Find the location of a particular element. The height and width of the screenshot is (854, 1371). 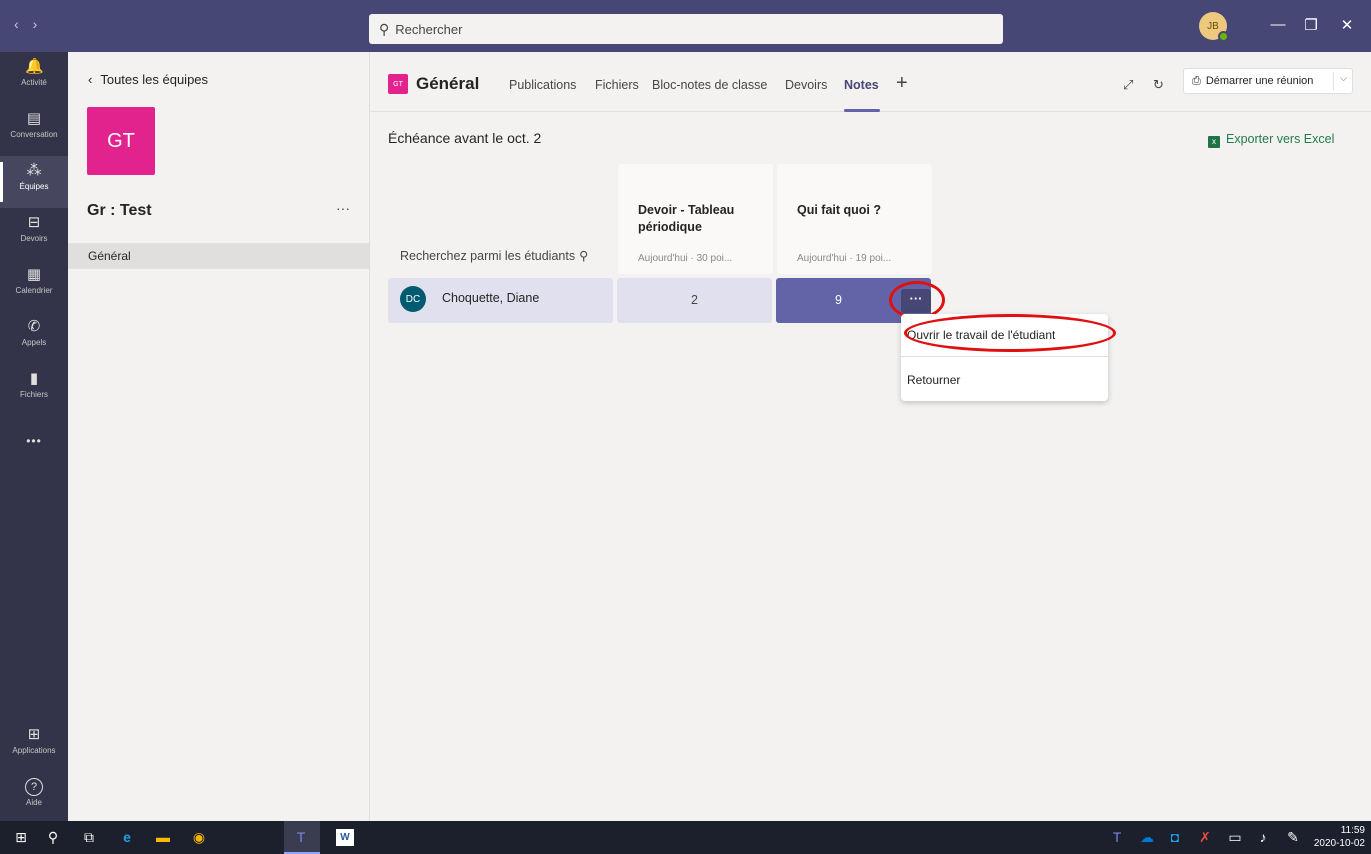

all-teams-link: ‹ Toutes les équipes is located at coordinates (148, 79).